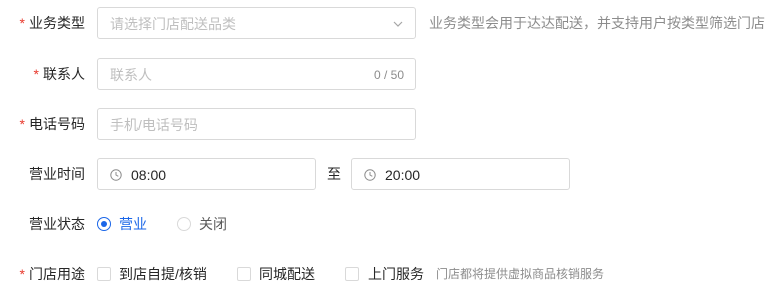  Describe the element at coordinates (206, 174) in the screenshot. I see `start-time-picker: 08:00` at that location.